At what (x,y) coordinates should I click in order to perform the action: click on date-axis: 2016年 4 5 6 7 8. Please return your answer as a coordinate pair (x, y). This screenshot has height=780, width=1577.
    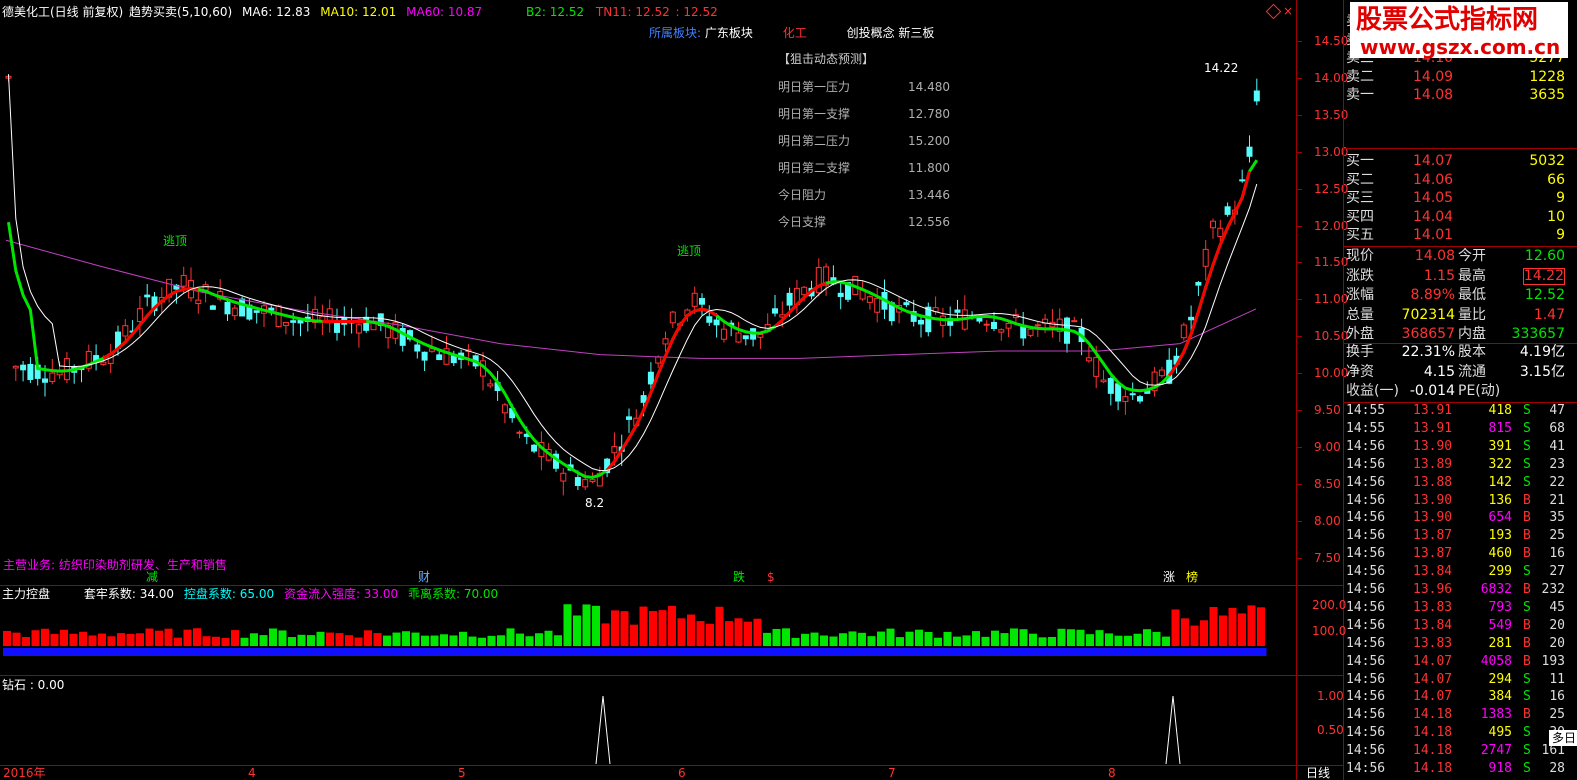
    Looking at the image, I should click on (648, 773).